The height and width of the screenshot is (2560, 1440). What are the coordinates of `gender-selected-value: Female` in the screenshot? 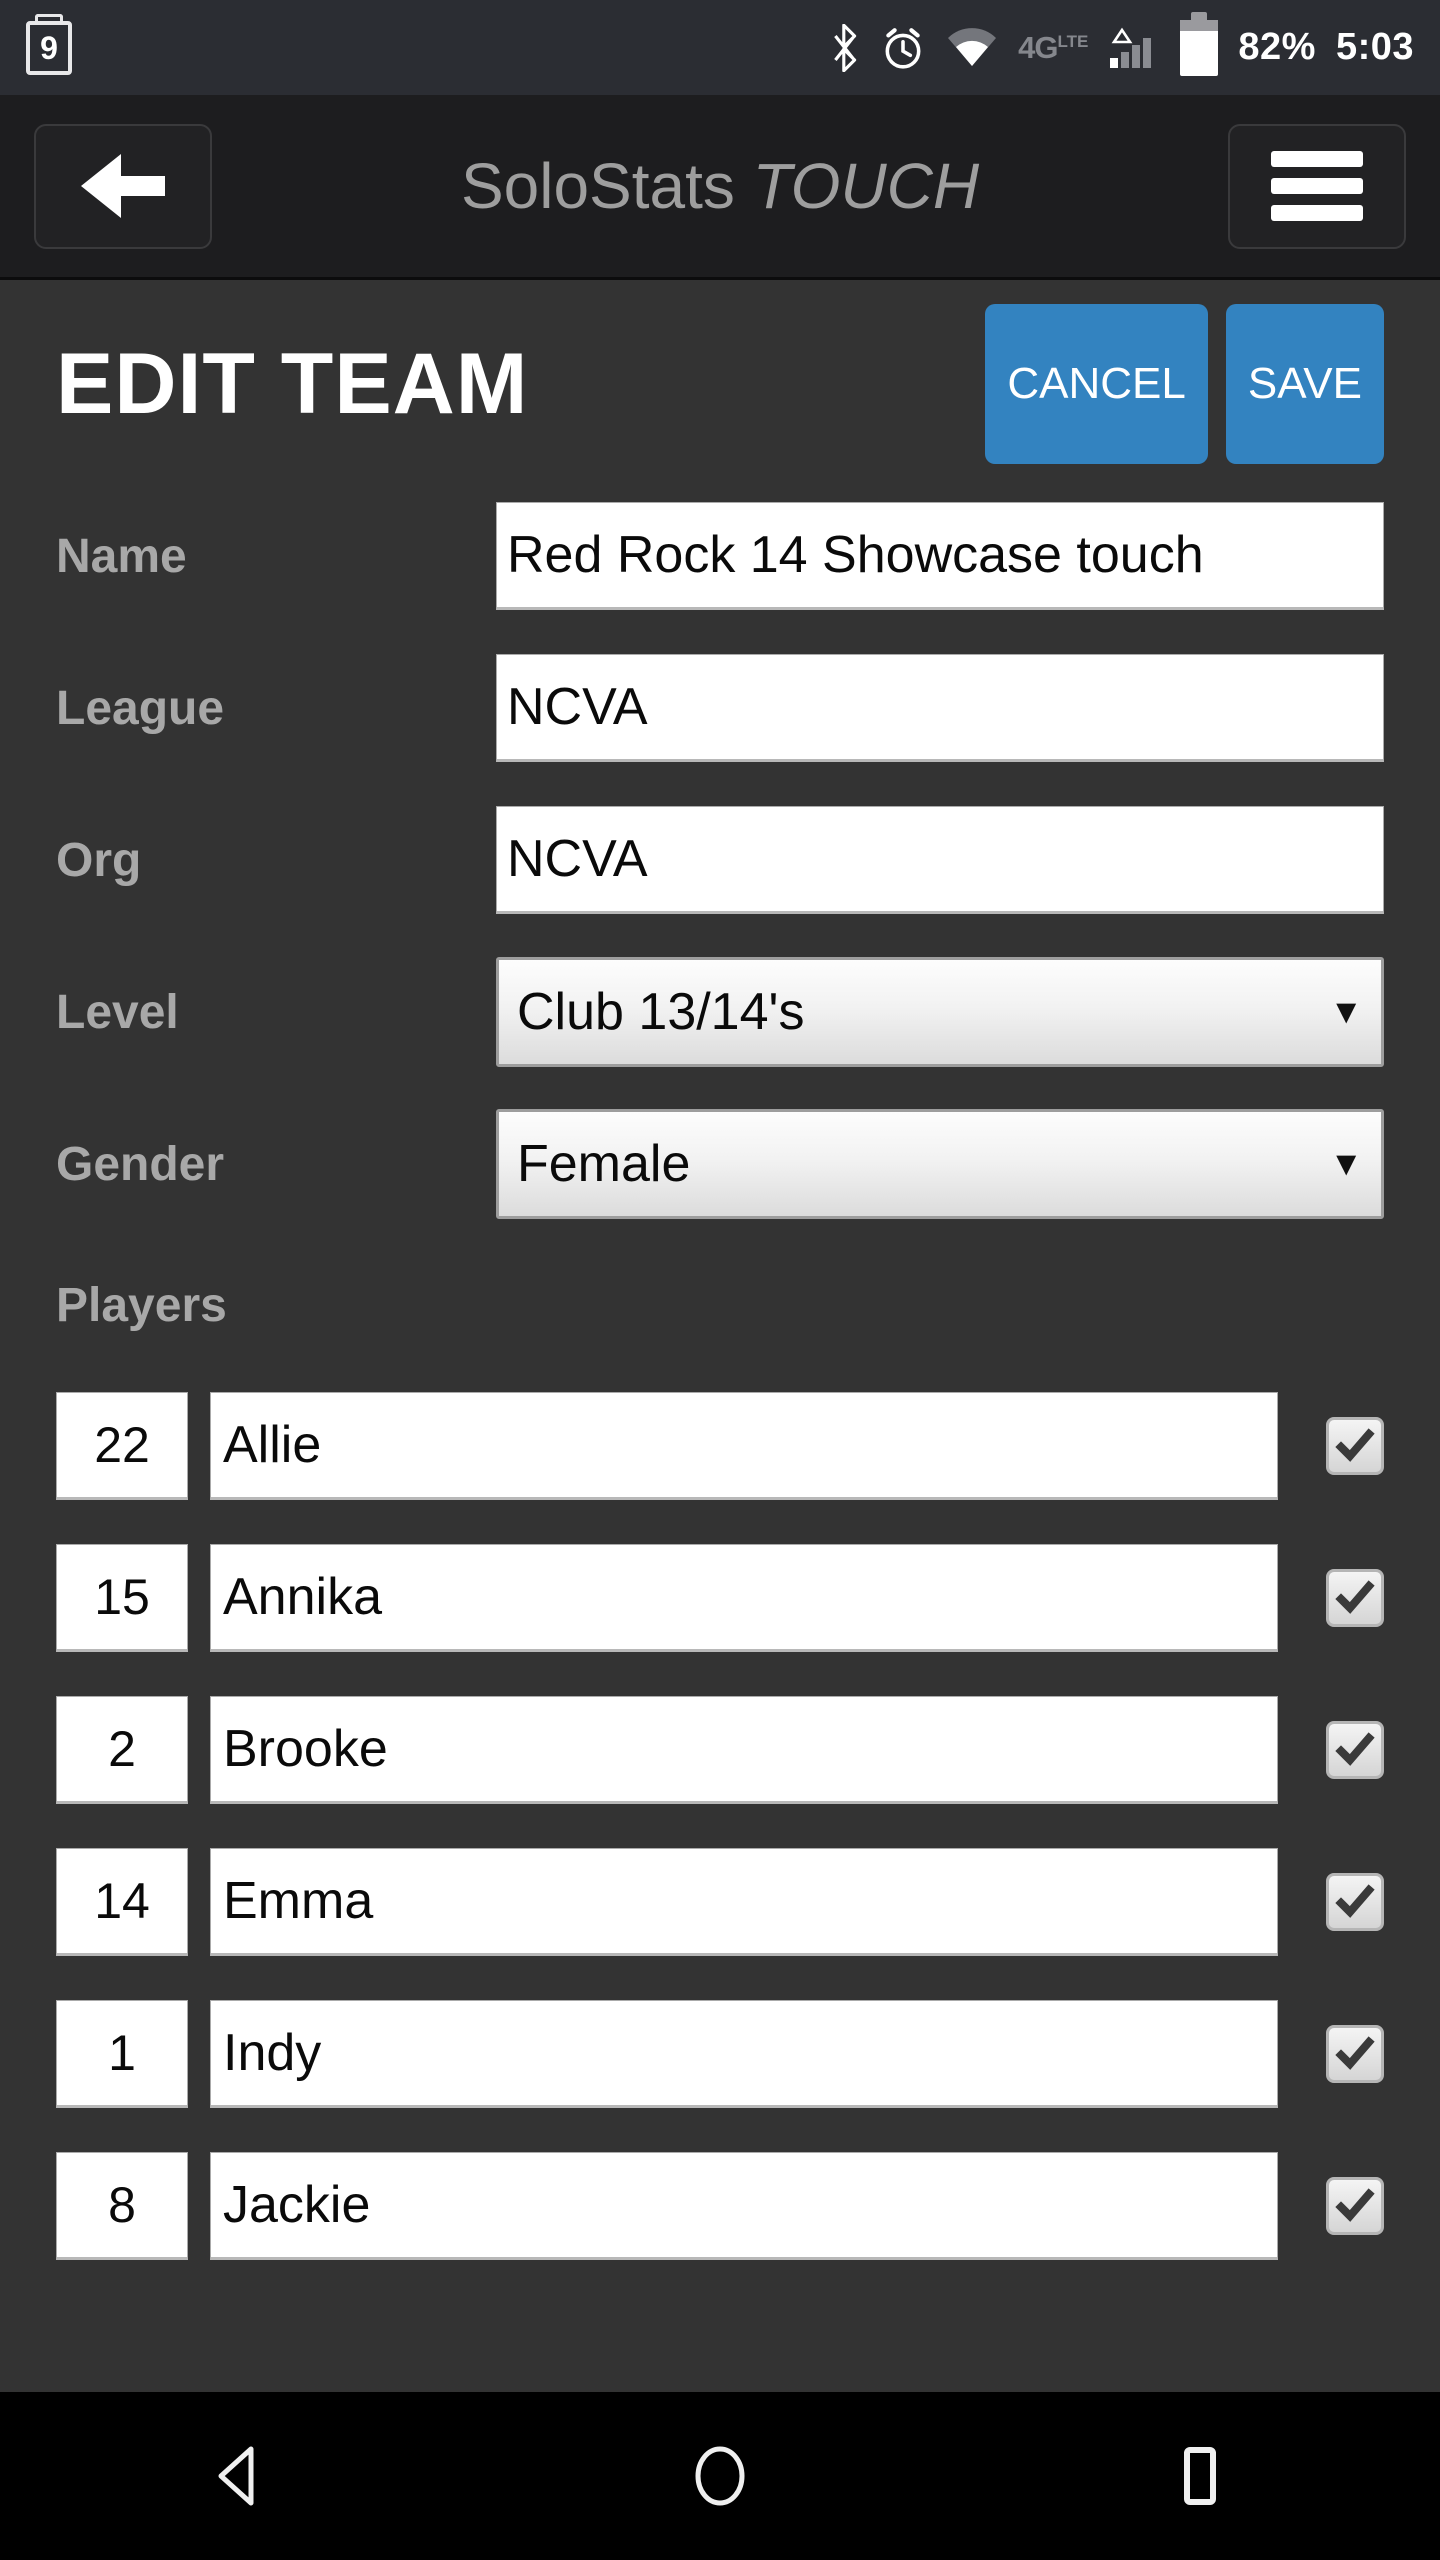 It's located at (604, 1164).